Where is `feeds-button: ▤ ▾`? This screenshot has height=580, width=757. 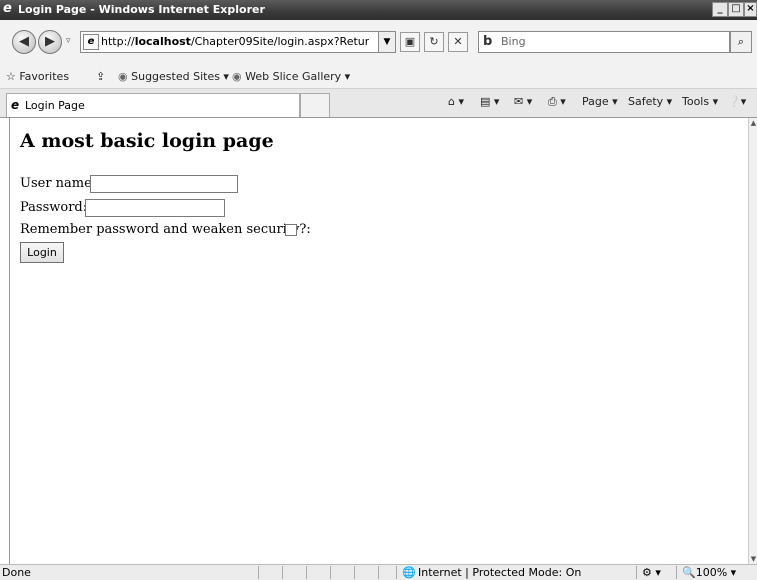
feeds-button: ▤ ▾ is located at coordinates (489, 101).